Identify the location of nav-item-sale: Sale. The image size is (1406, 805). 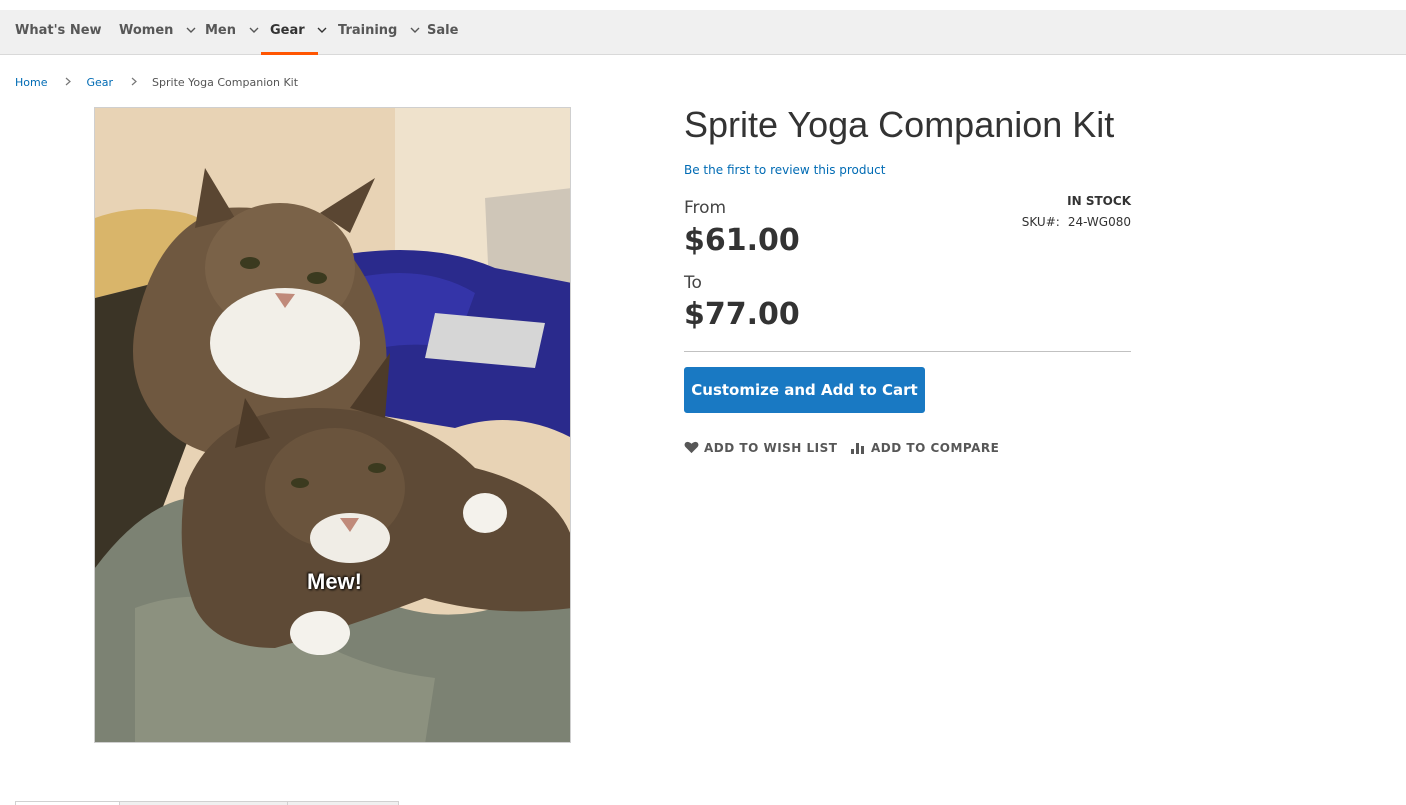
(442, 32).